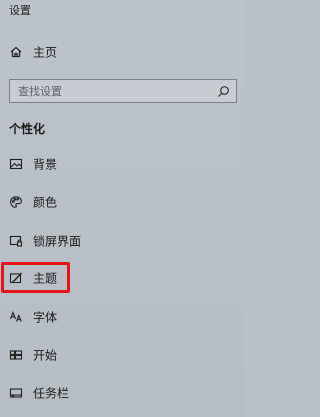 This screenshot has width=320, height=417. What do you see at coordinates (122, 278) in the screenshot?
I see `nav-item-themes: 主题` at bounding box center [122, 278].